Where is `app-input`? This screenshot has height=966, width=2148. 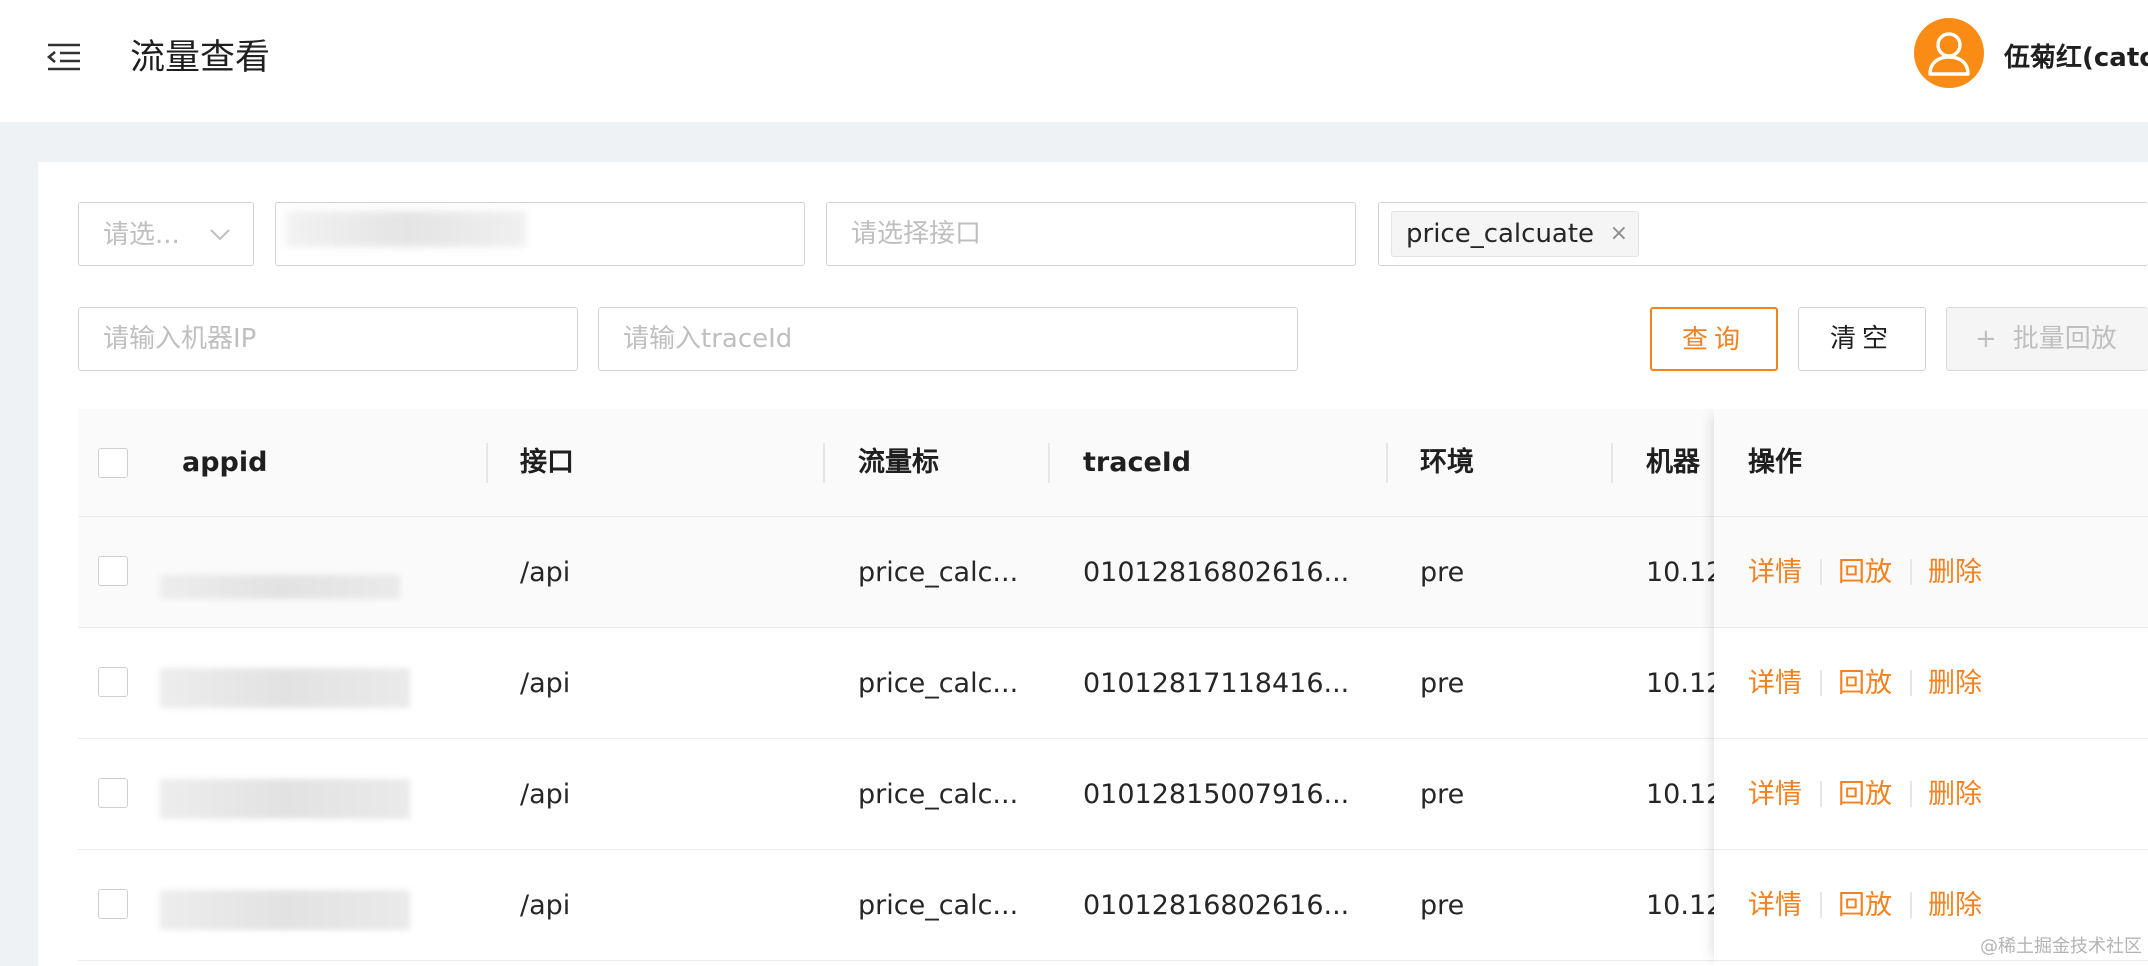
app-input is located at coordinates (540, 234).